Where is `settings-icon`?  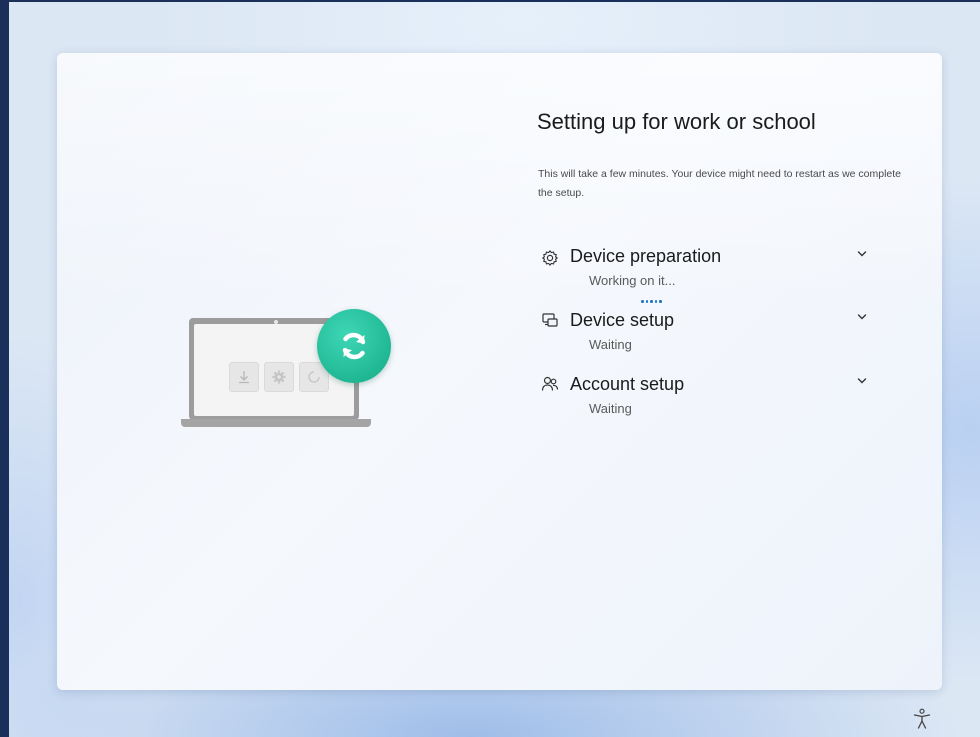 settings-icon is located at coordinates (279, 377).